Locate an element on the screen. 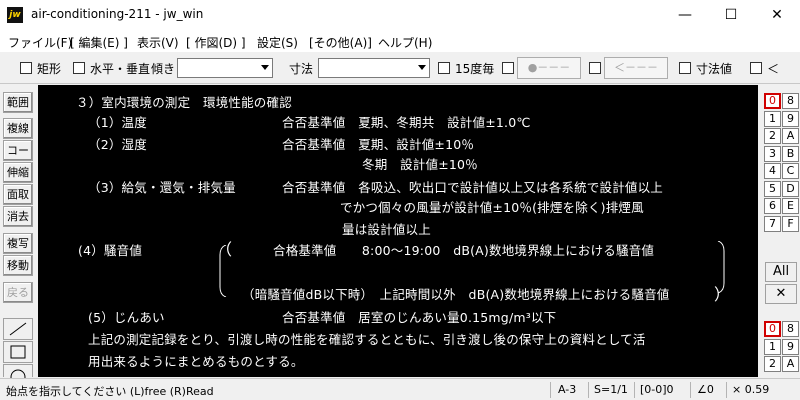 The width and height of the screenshot is (800, 400). layer-button-1-1: 9 is located at coordinates (790, 118).